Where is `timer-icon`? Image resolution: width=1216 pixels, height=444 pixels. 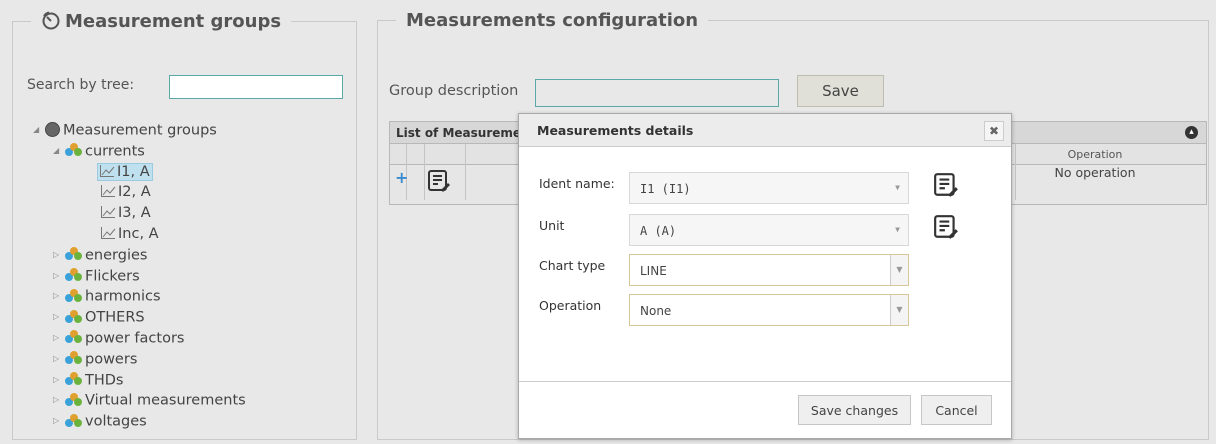
timer-icon is located at coordinates (51, 20).